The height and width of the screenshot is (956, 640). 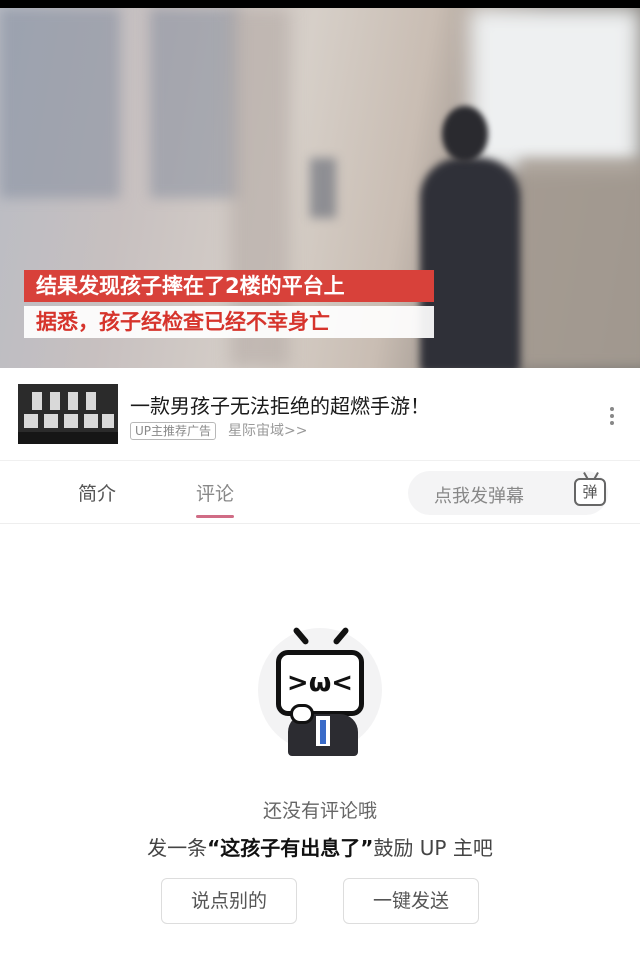 I want to click on mascot-tv-icon: >ω<, so click(x=320, y=683).